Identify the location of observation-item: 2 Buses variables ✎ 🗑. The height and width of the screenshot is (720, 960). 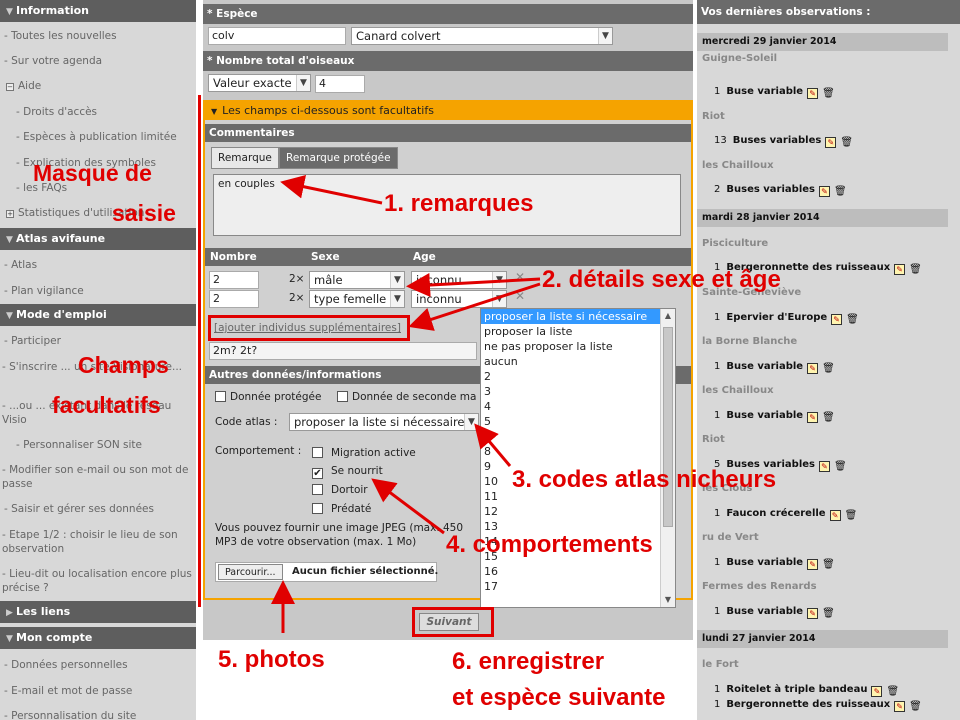
(774, 190).